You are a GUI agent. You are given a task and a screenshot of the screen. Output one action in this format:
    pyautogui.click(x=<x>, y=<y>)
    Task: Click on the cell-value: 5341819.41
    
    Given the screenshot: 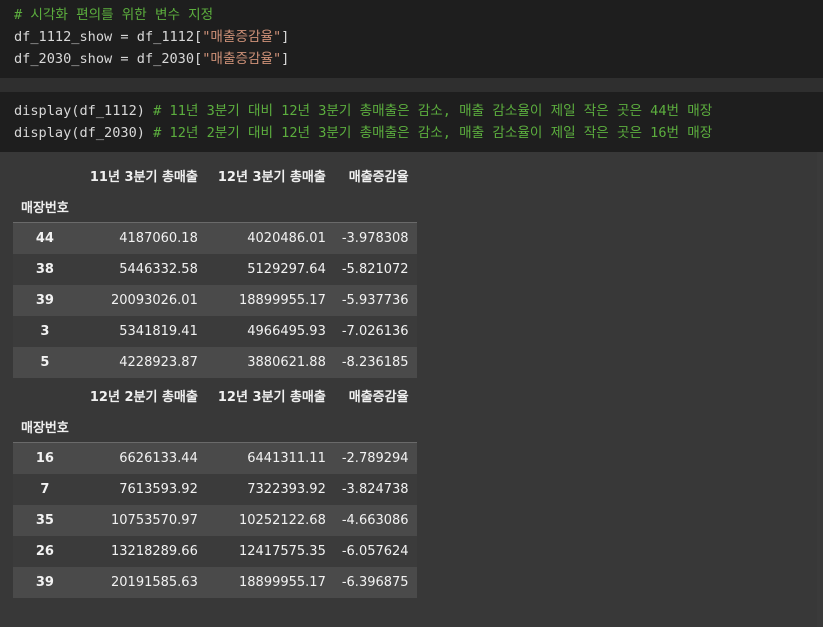 What is the action you would take?
    pyautogui.click(x=158, y=331)
    